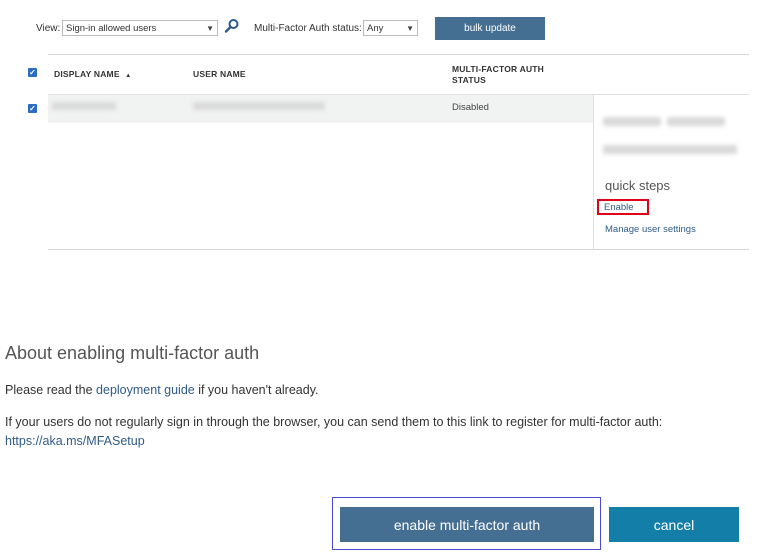  What do you see at coordinates (390, 28) in the screenshot?
I see `mfa-status-select: Any ▼` at bounding box center [390, 28].